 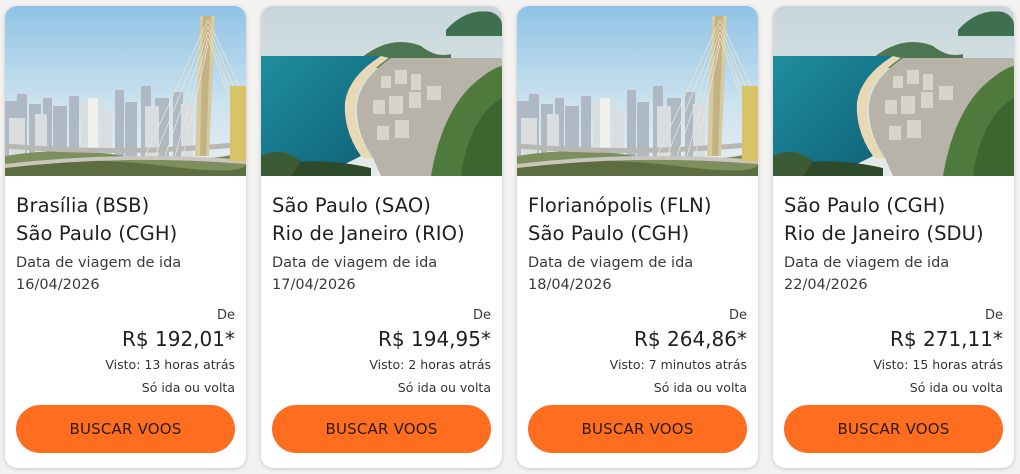 I want to click on seen-time: Visto: 2 horas atrás, so click(x=430, y=364).